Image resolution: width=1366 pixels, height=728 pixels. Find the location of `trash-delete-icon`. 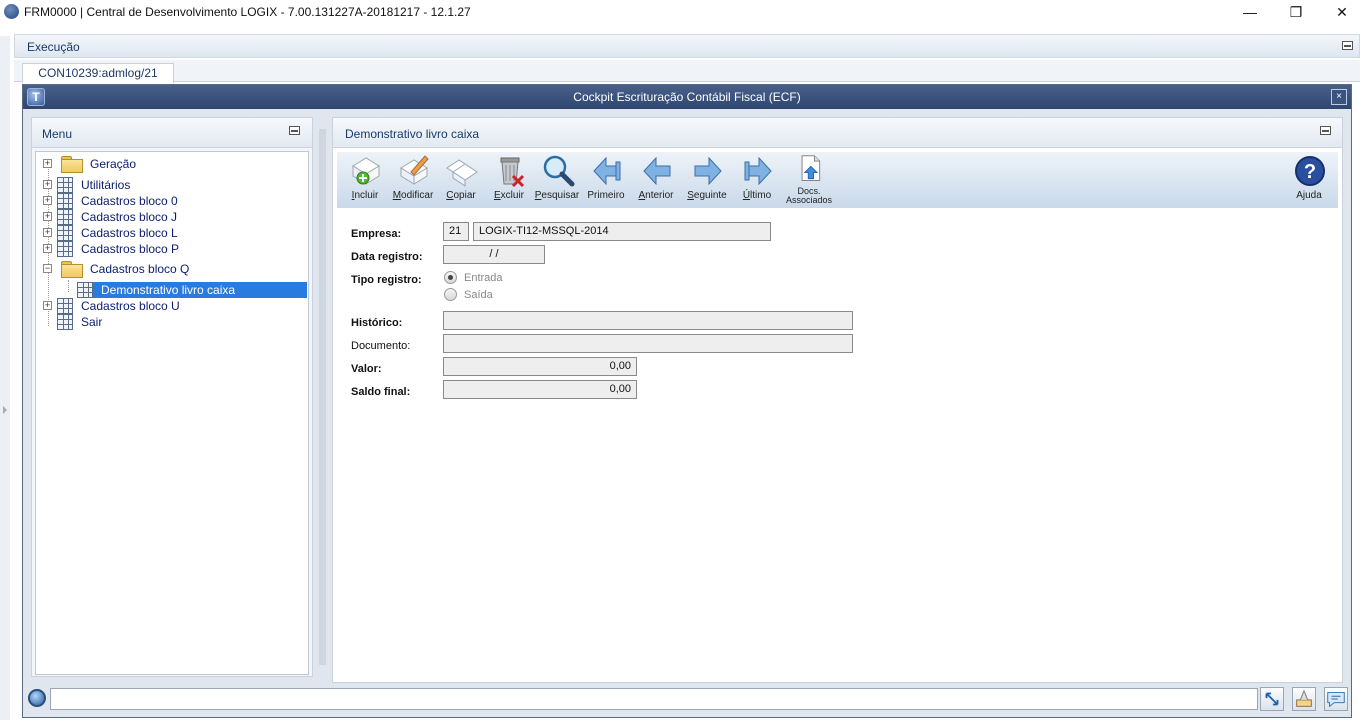

trash-delete-icon is located at coordinates (512, 172).